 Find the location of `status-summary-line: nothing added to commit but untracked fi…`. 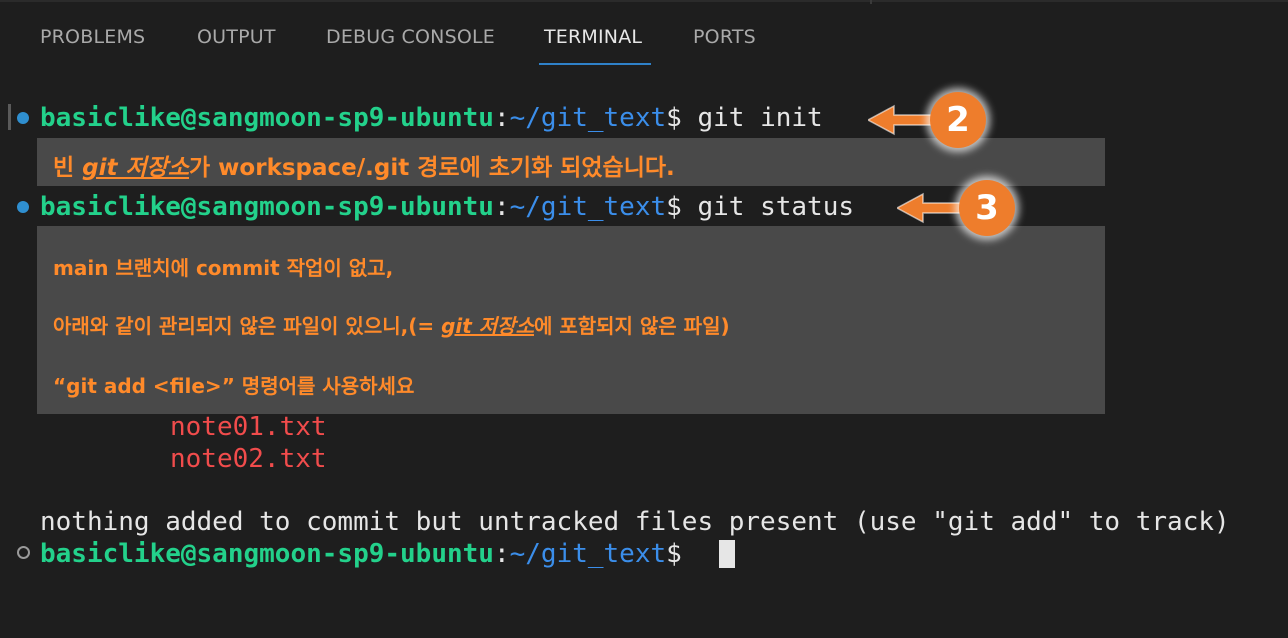

status-summary-line: nothing added to commit but untracked fi… is located at coordinates (635, 522).